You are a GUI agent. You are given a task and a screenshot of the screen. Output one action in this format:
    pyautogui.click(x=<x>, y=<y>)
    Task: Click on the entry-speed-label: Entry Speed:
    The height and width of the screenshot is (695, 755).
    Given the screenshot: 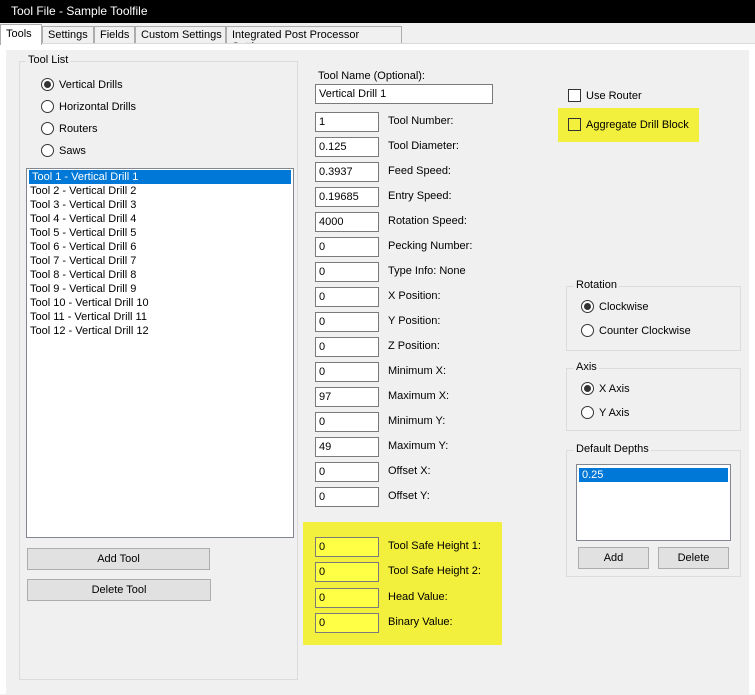 What is the action you would take?
    pyautogui.click(x=420, y=196)
    